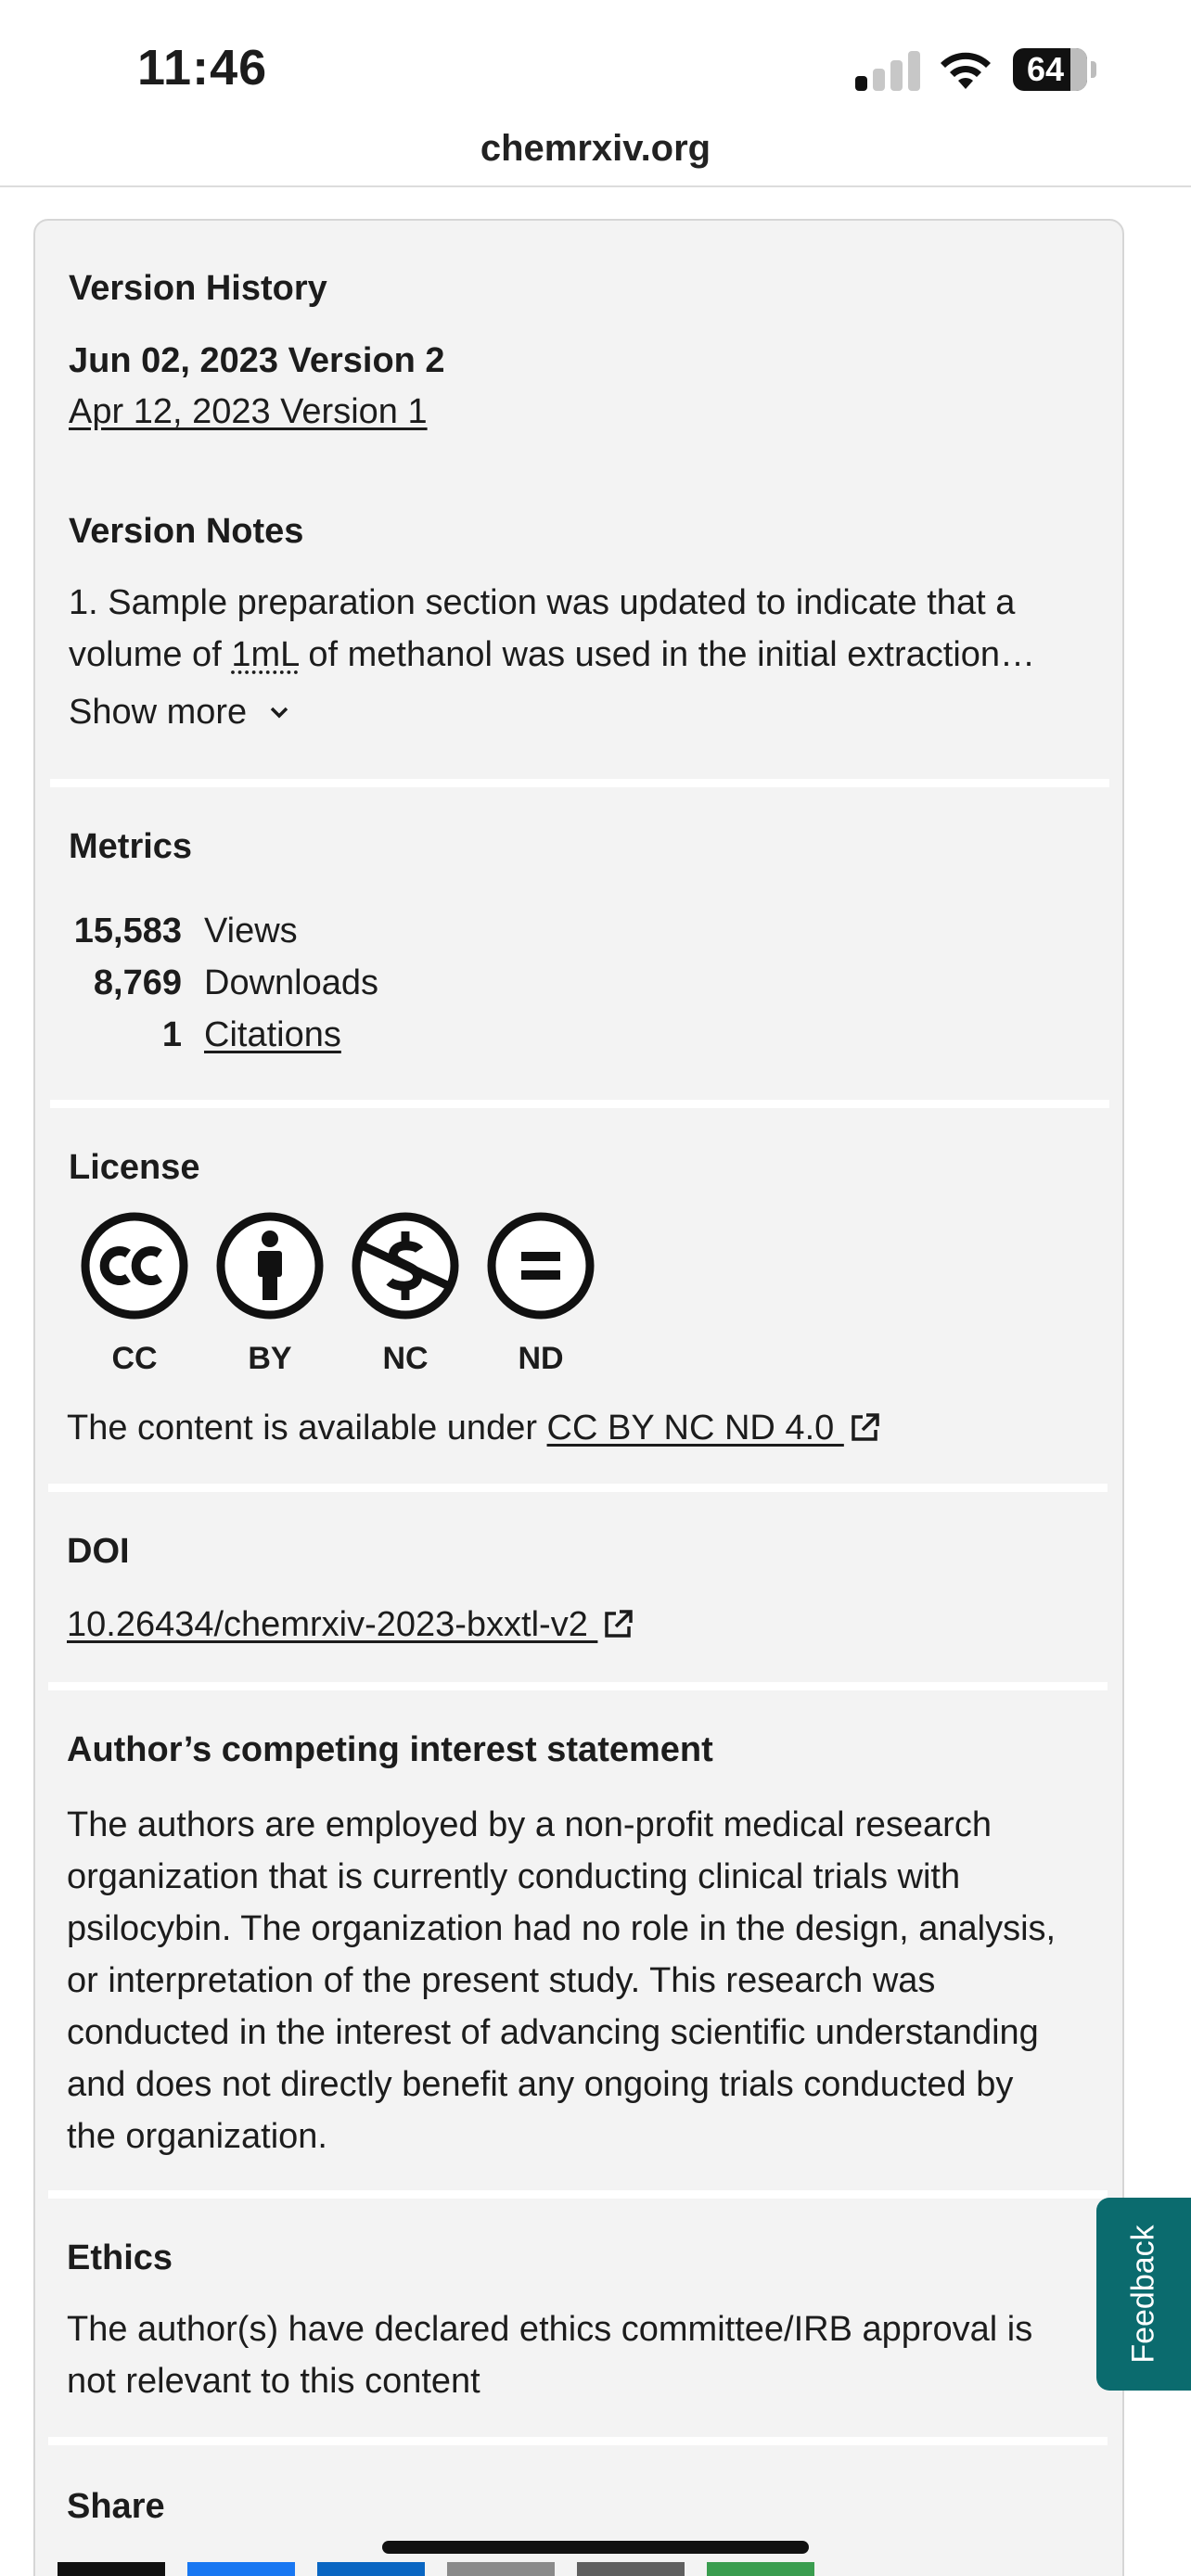  What do you see at coordinates (887, 71) in the screenshot?
I see `cellular-signal-icon` at bounding box center [887, 71].